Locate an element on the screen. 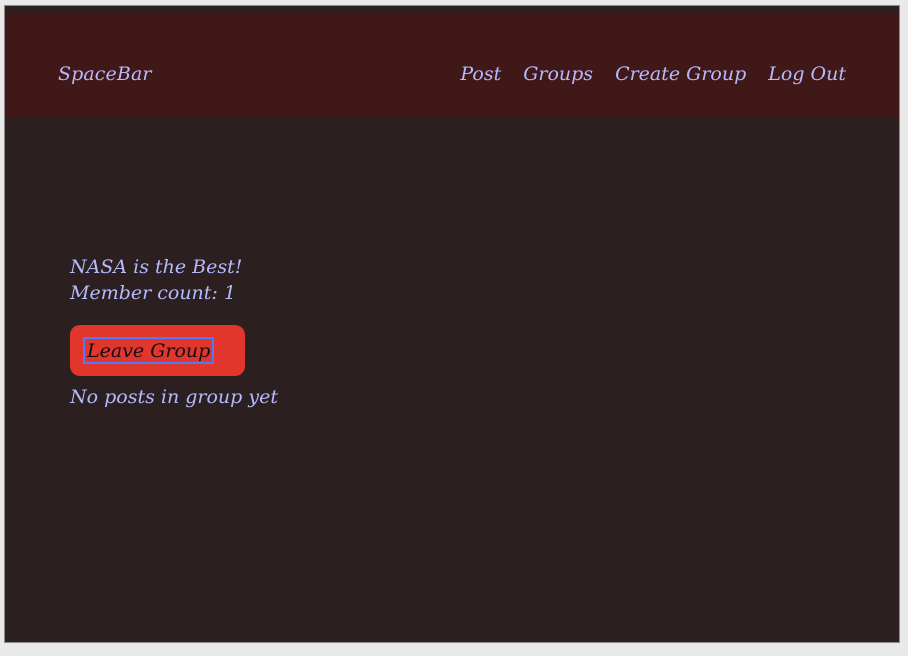  nav-create-group-link: Create Group is located at coordinates (680, 74).